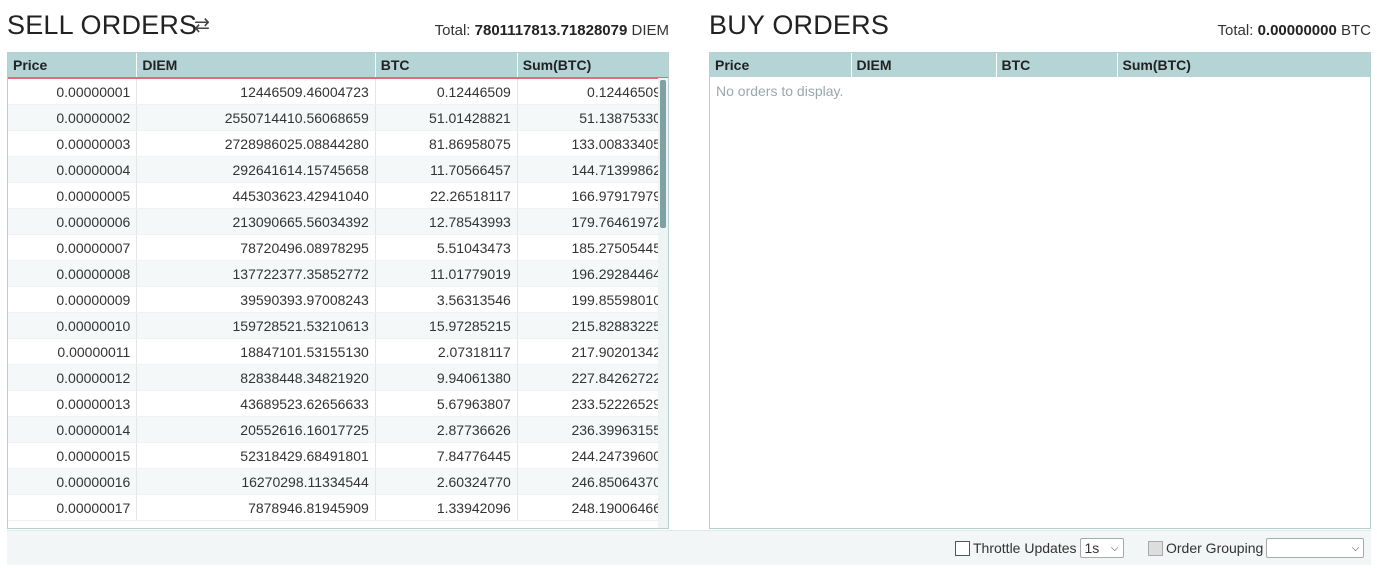  I want to click on btc-cell: 22.26518117, so click(446, 195).